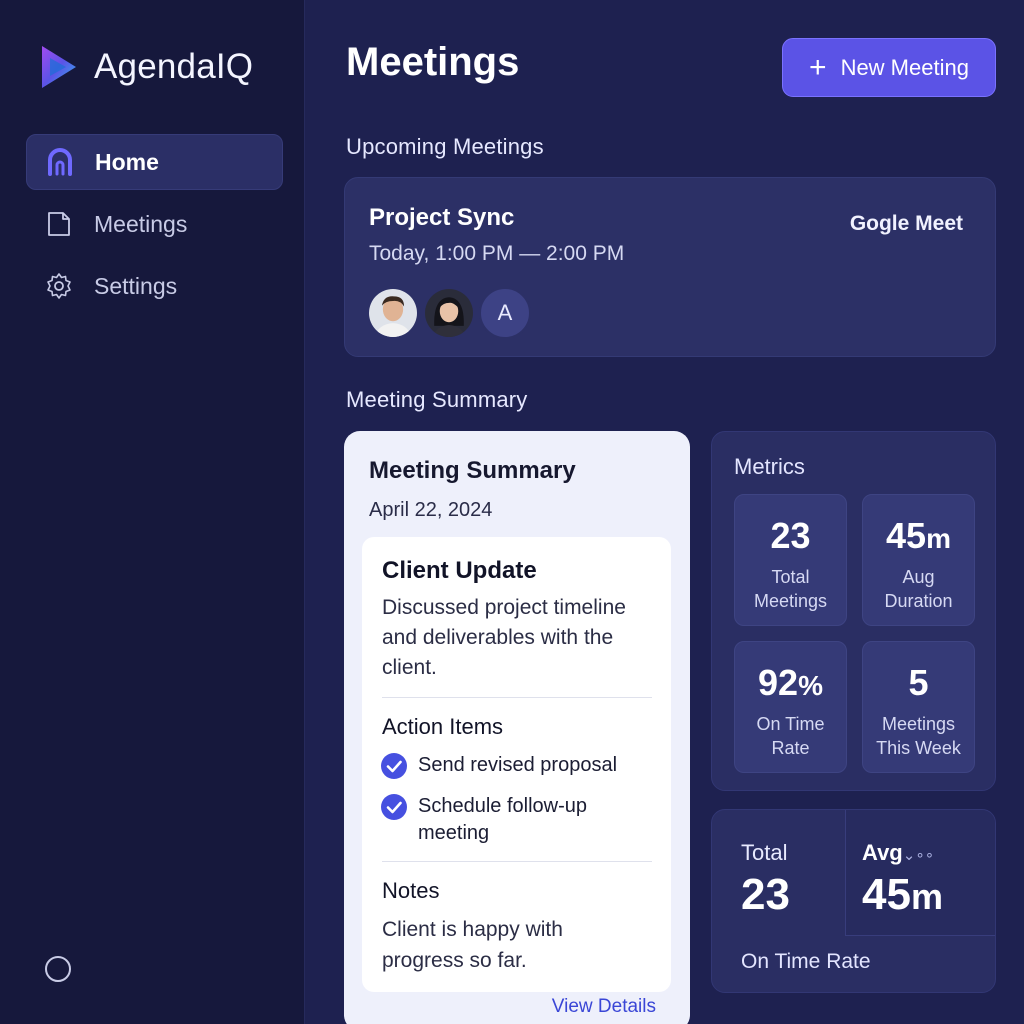 The image size is (1024, 1024). Describe the element at coordinates (918, 707) in the screenshot. I see `metric-tile-meetings-this-week: 5 Meetings This Week` at that location.